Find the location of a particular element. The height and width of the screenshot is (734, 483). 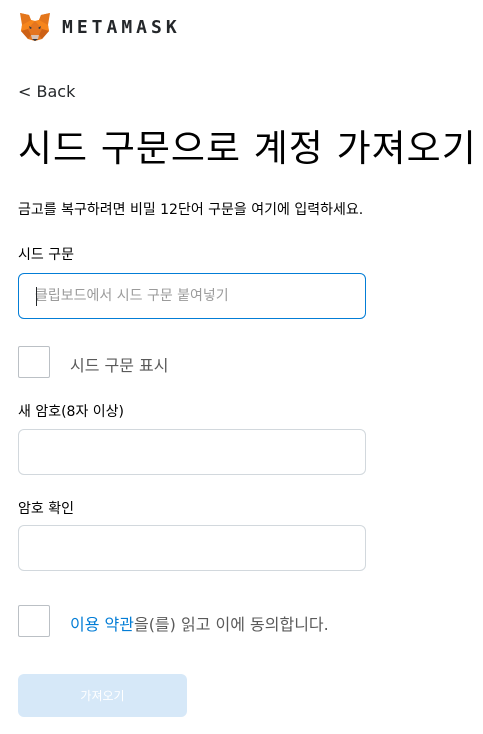

back-link: < Back is located at coordinates (46, 91).